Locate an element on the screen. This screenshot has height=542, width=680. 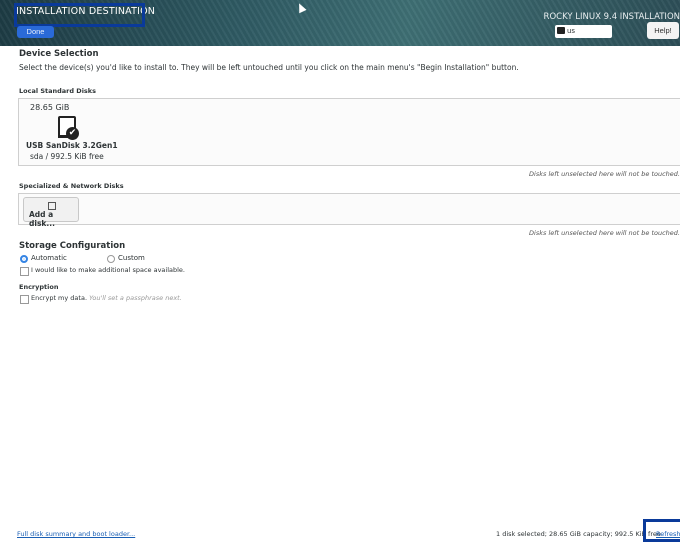
custom-radio is located at coordinates (111, 259).